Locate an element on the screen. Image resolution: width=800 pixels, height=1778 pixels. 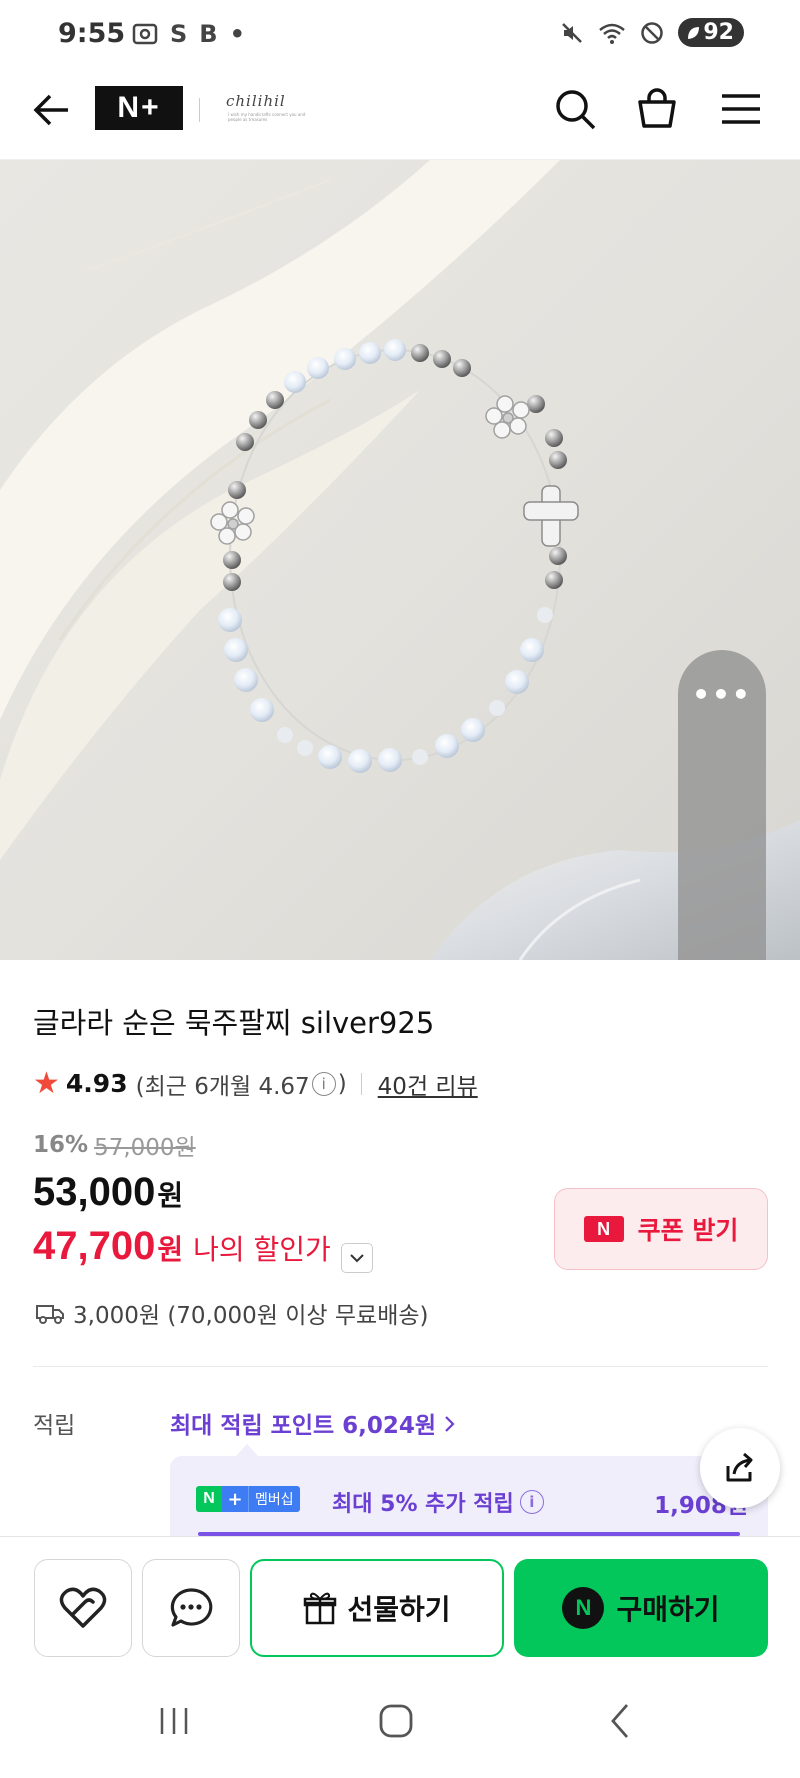
recent-apps-icon is located at coordinates (174, 1721).